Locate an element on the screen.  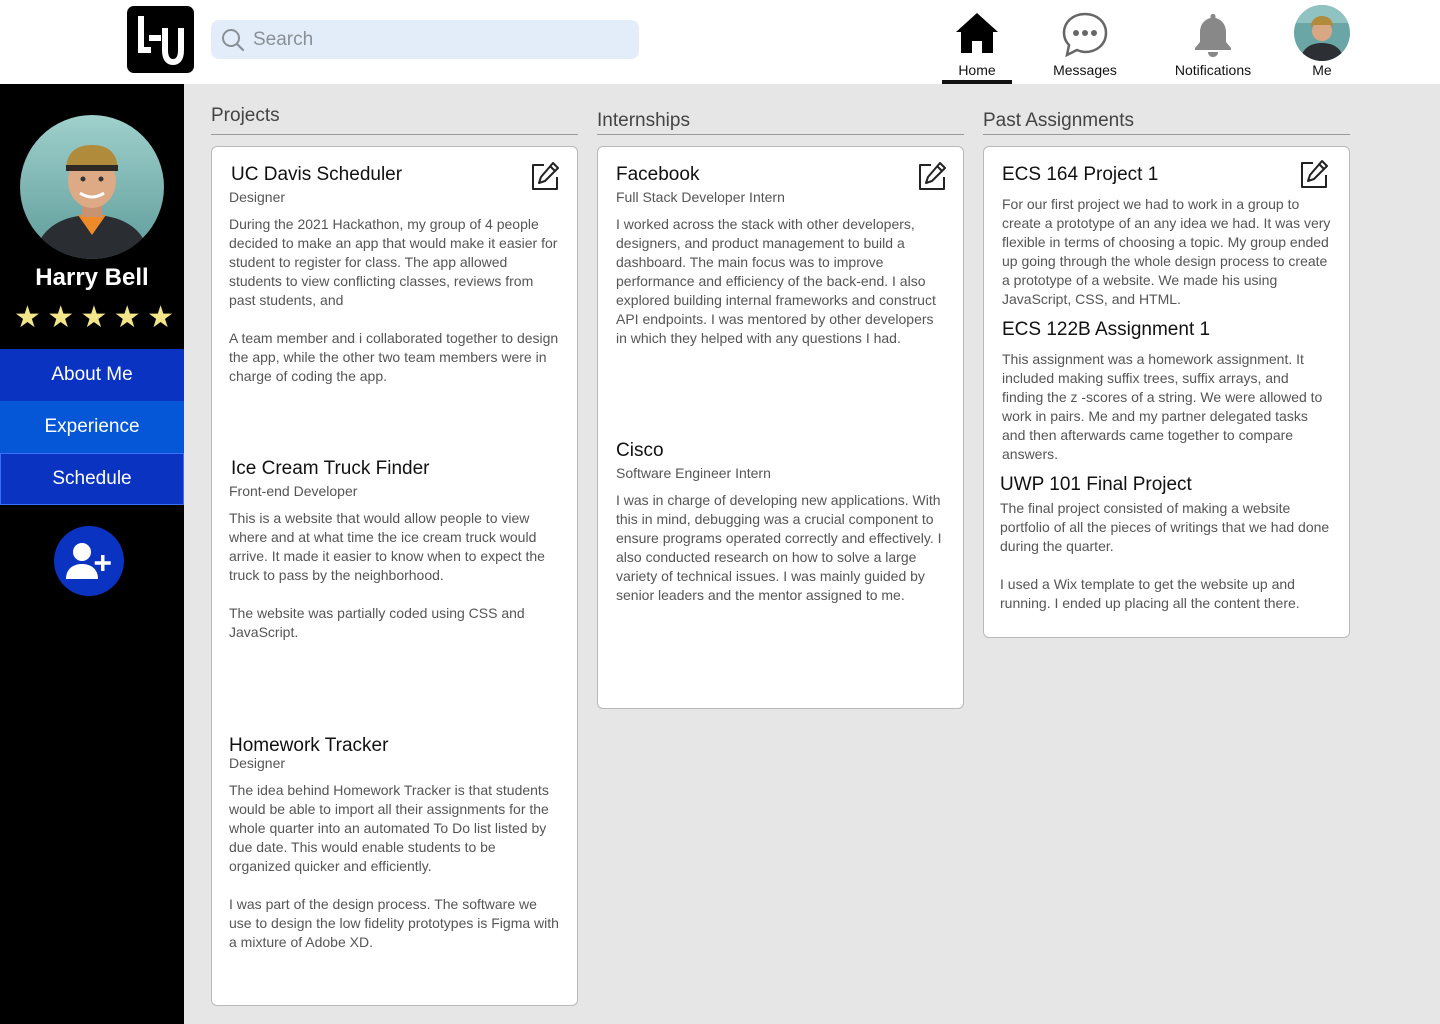
user-plus-icon is located at coordinates (88, 561).